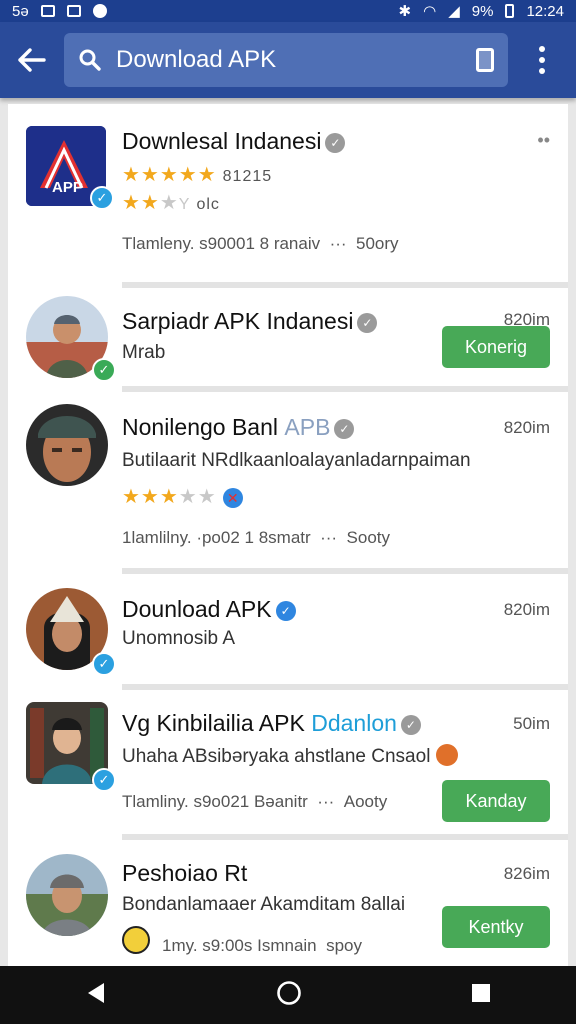  Describe the element at coordinates (32, 60) in the screenshot. I see `back-arrow-icon` at that location.